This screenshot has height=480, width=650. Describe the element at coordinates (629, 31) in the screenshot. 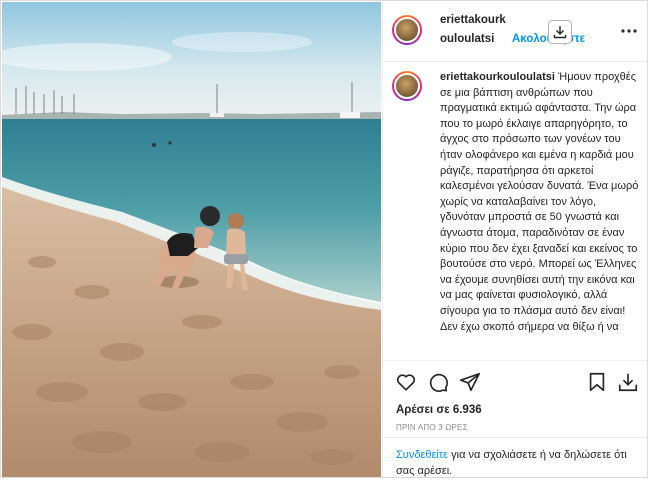

I see `more-options-icon` at that location.